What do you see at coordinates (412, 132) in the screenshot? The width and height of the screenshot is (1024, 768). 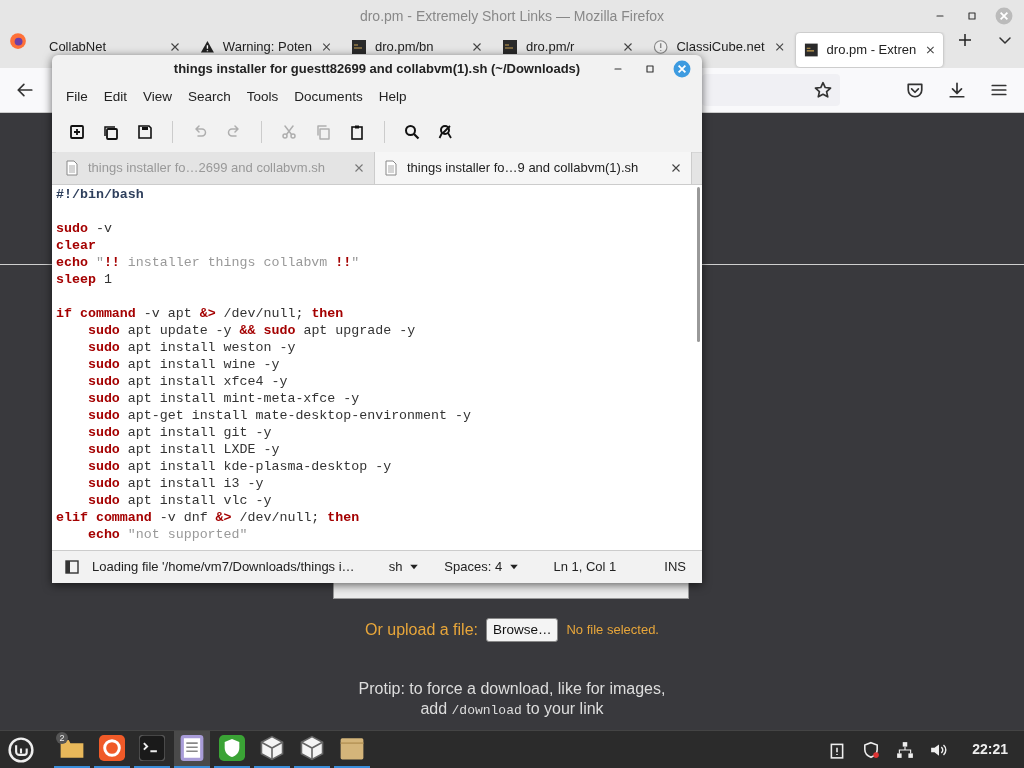 I see `search-icon` at bounding box center [412, 132].